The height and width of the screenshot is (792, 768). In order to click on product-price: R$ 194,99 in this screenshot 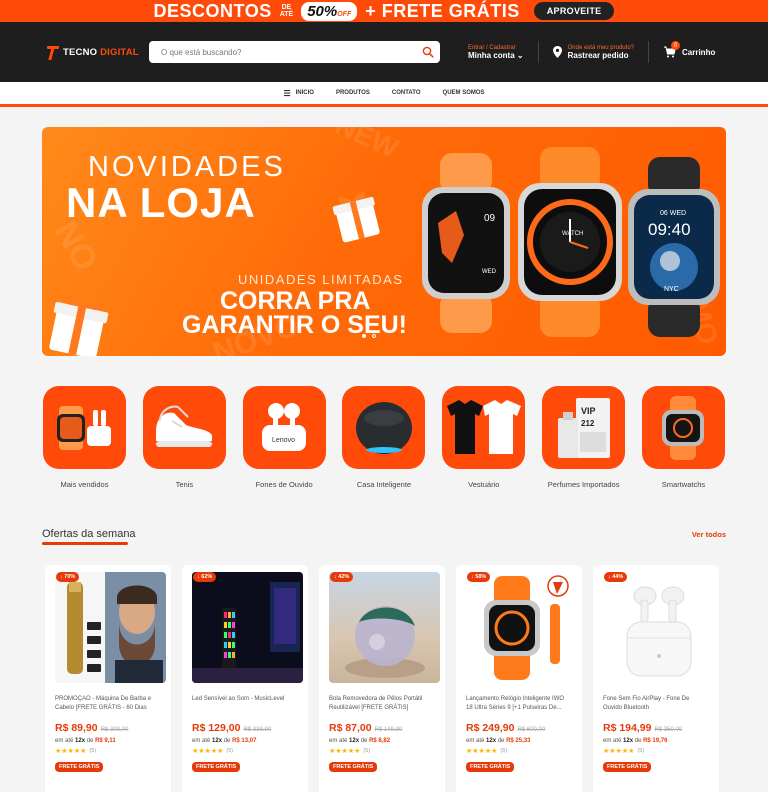, I will do `click(627, 728)`.